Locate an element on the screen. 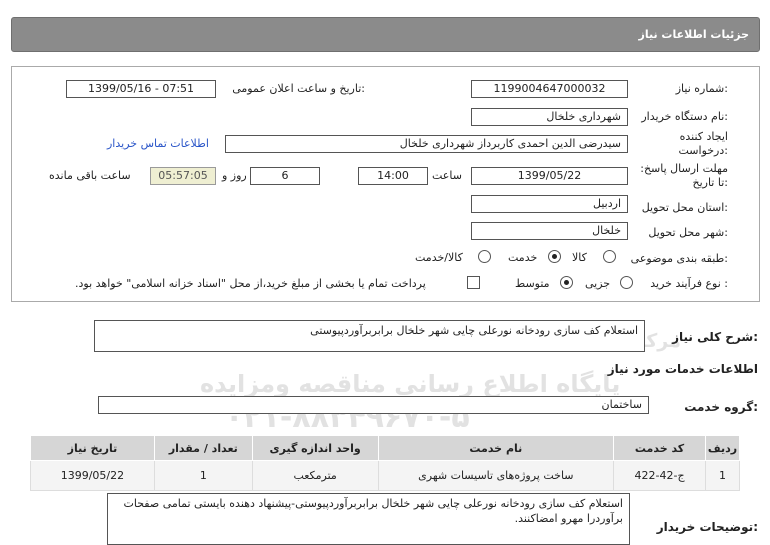 This screenshot has height=545, width=770. col-service-name: نام خدمت is located at coordinates (496, 448).